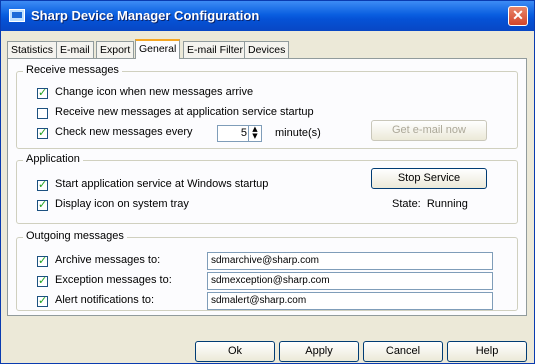  Describe the element at coordinates (319, 351) in the screenshot. I see `apply-button: Apply` at that location.